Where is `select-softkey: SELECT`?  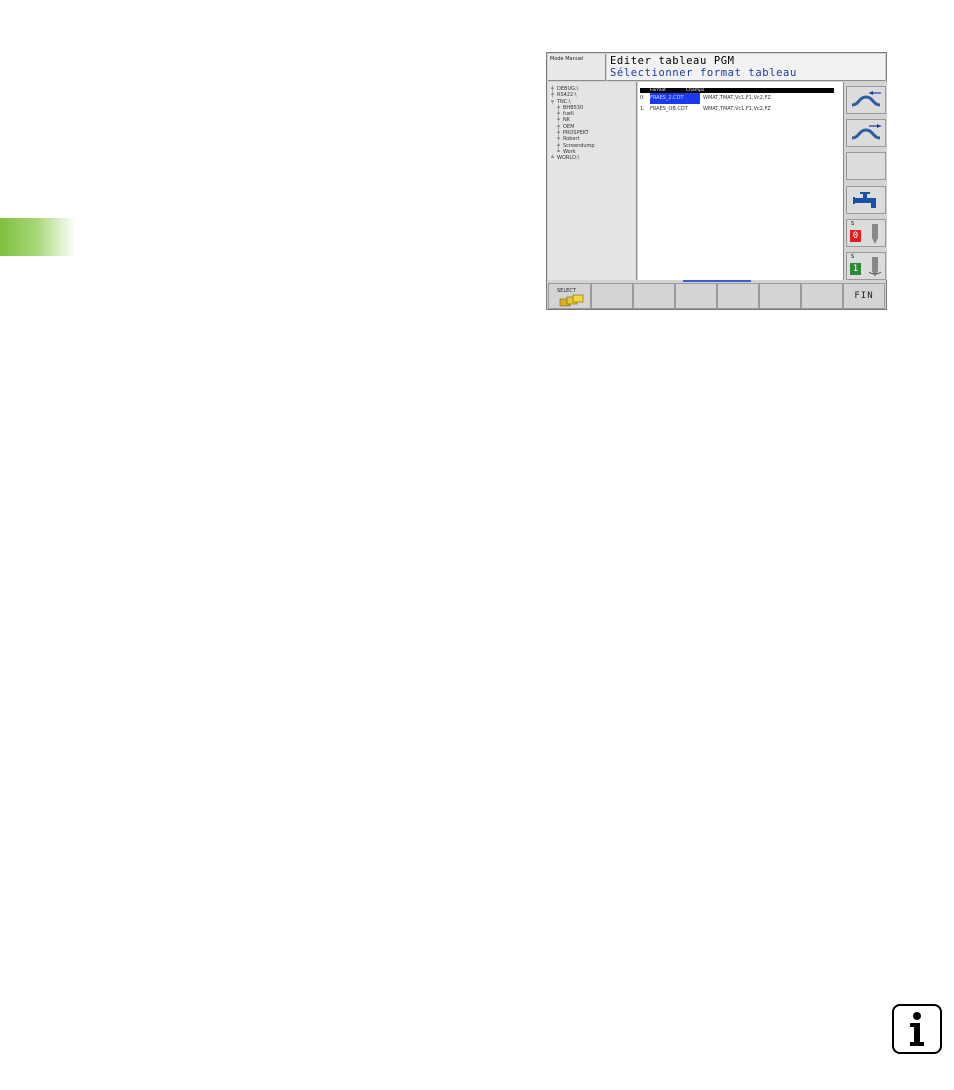 select-softkey: SELECT is located at coordinates (569, 296).